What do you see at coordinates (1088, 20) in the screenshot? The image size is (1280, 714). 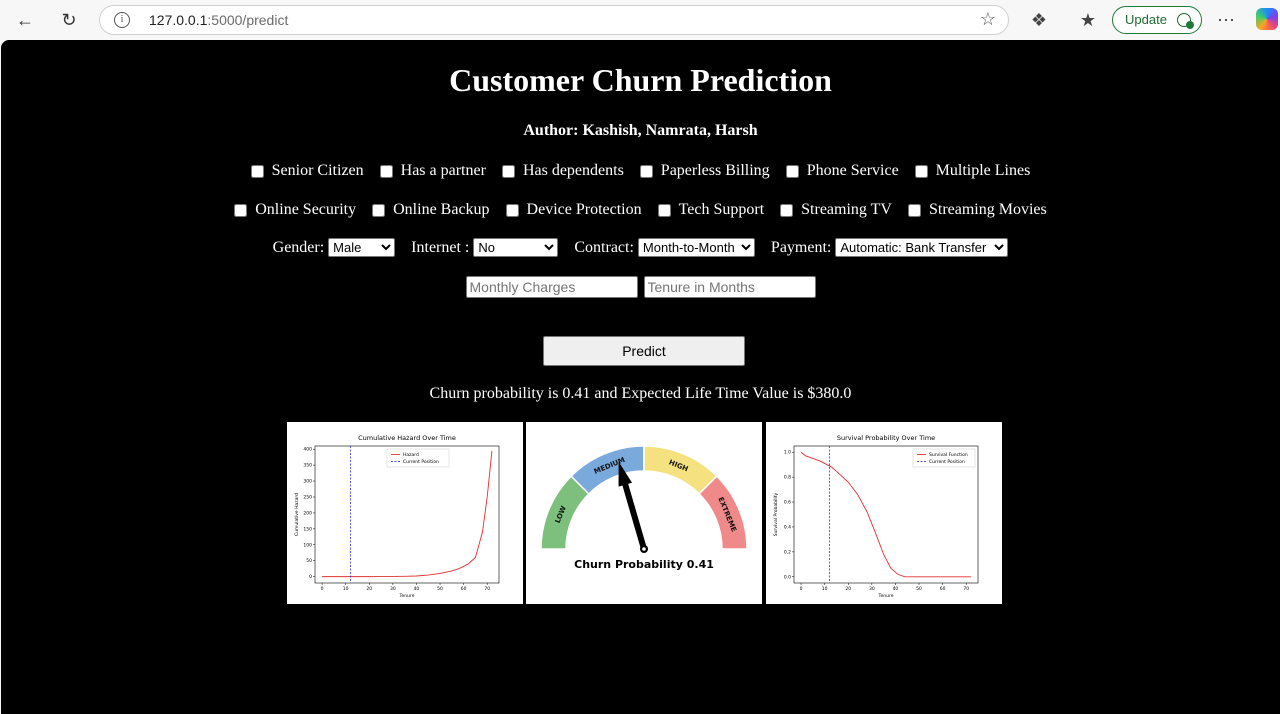 I see `favorites-icon: ★` at bounding box center [1088, 20].